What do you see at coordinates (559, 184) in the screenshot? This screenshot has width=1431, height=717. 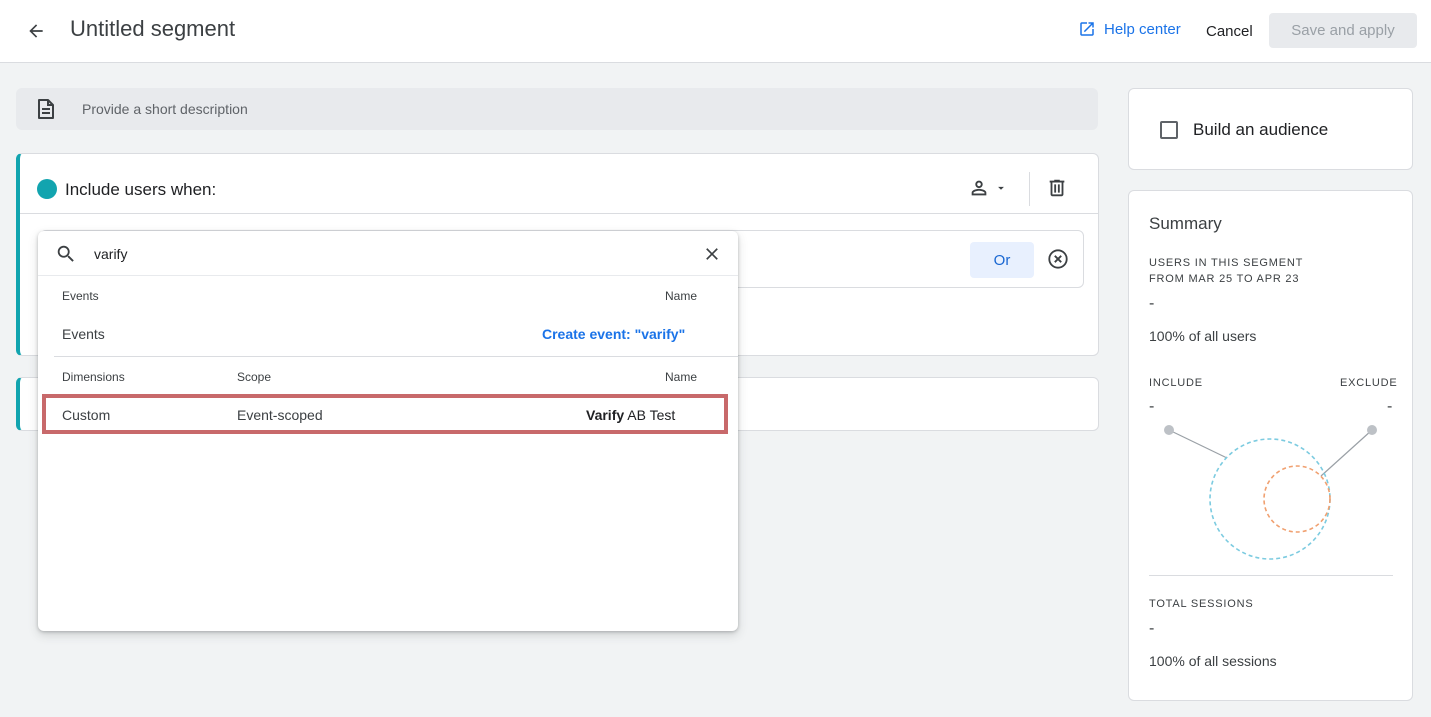 I see `include-card-header: Include users when:` at bounding box center [559, 184].